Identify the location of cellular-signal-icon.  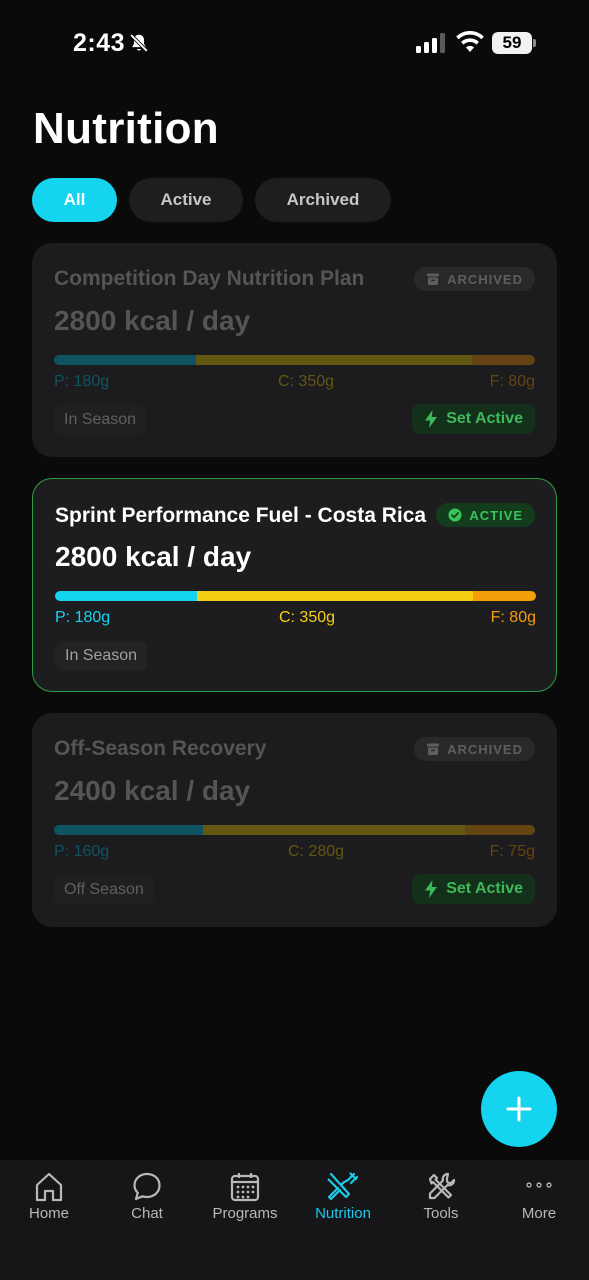
(430, 43).